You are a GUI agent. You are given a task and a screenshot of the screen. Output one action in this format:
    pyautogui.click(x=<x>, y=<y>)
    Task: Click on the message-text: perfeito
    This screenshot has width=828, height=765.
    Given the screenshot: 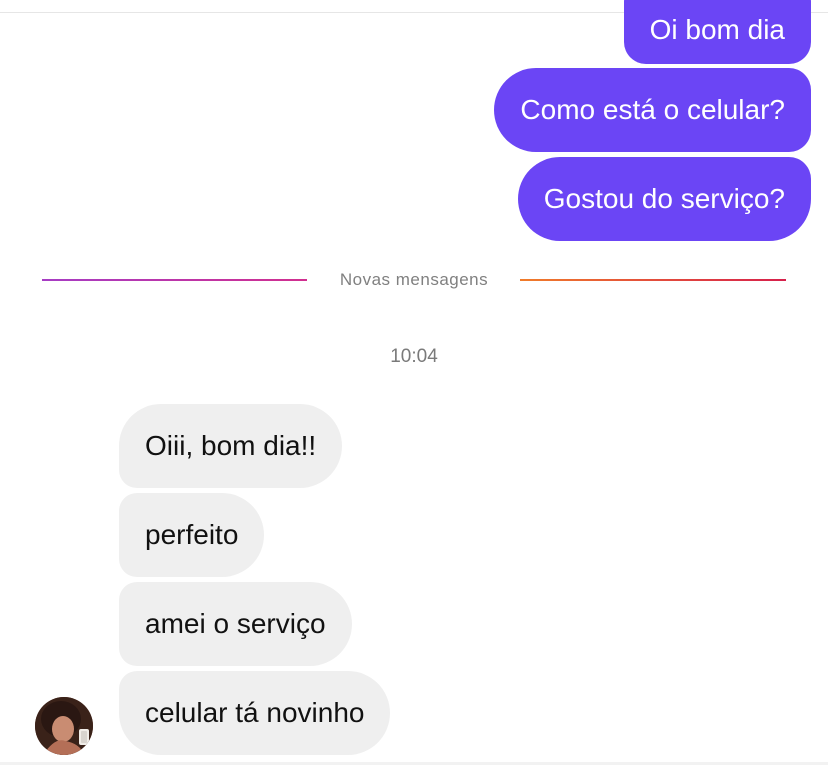 What is the action you would take?
    pyautogui.click(x=192, y=534)
    